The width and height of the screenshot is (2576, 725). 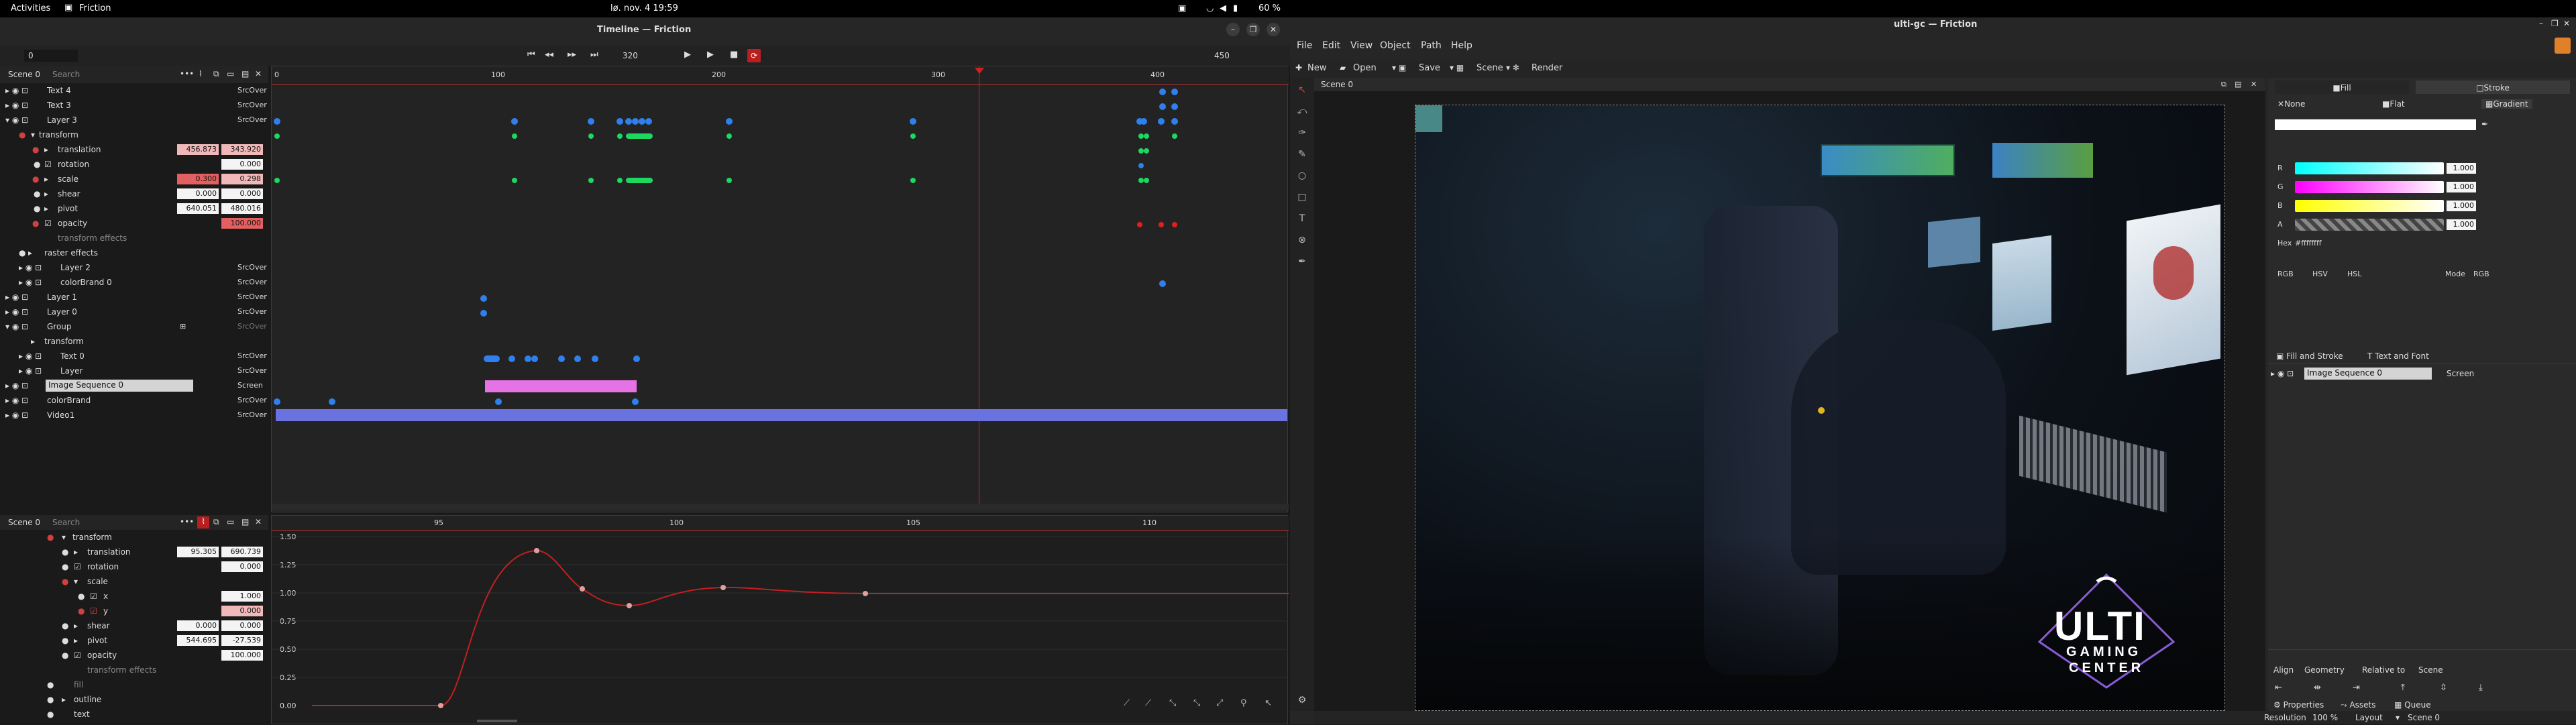 What do you see at coordinates (2368, 374) in the screenshot?
I see `selected-layer-name: Image Sequence 0` at bounding box center [2368, 374].